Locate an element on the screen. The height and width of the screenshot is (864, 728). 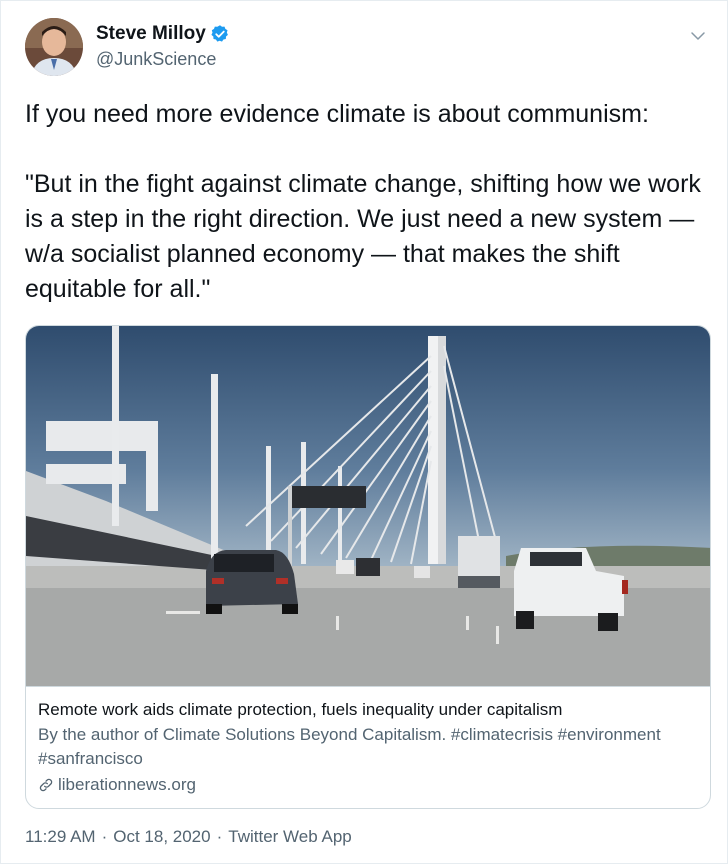
handle: @JunkScience is located at coordinates (163, 59).